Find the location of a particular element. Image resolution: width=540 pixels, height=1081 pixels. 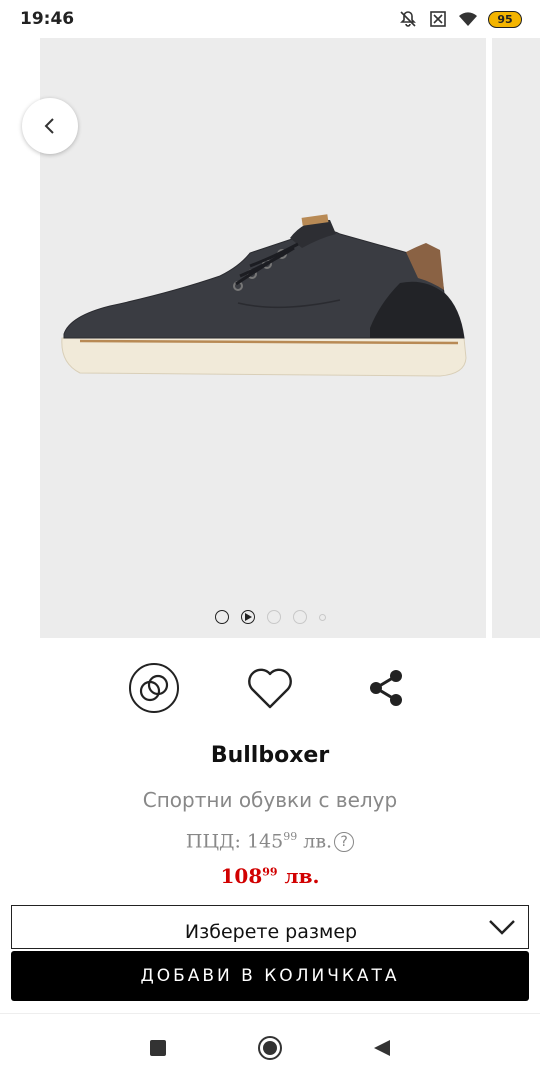

square-icon is located at coordinates (158, 1048).